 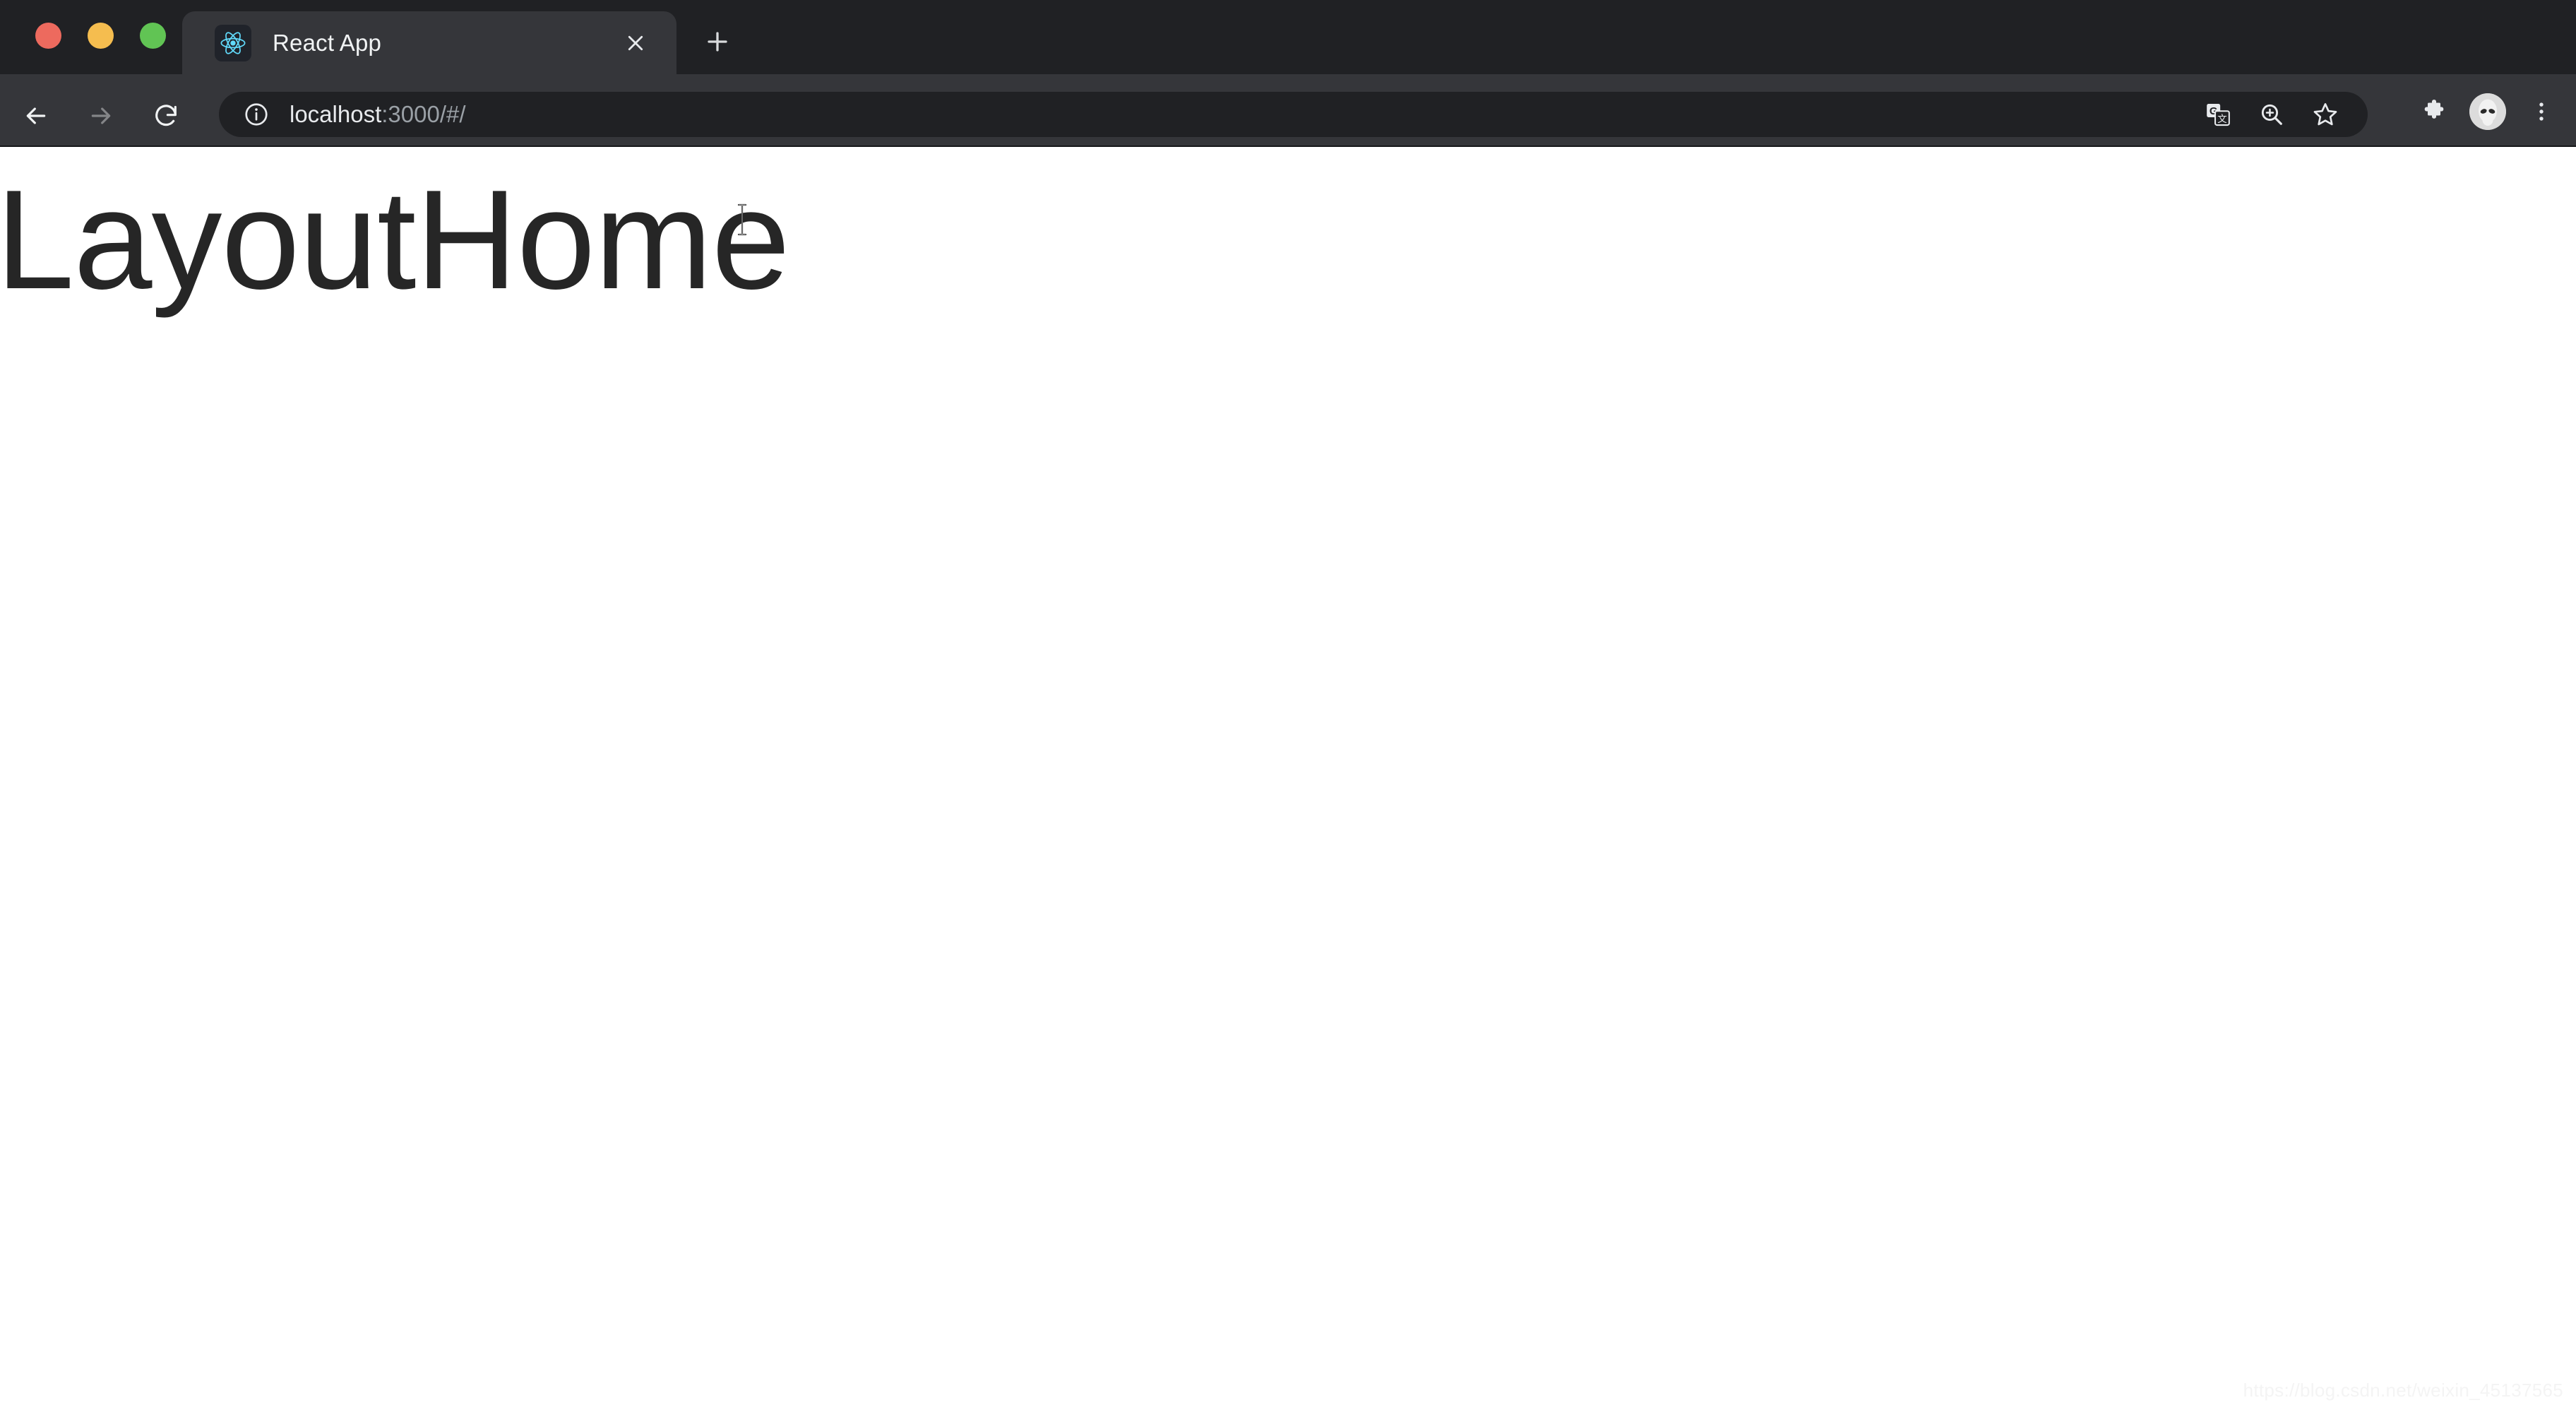 I want to click on translate-icon: G 文, so click(x=2218, y=114).